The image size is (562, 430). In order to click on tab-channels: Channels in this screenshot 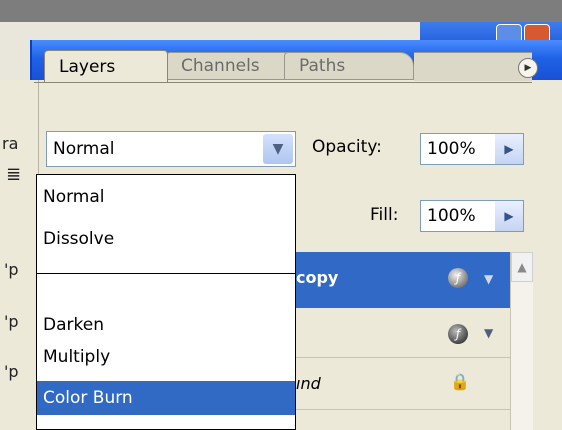, I will do `click(228, 66)`.